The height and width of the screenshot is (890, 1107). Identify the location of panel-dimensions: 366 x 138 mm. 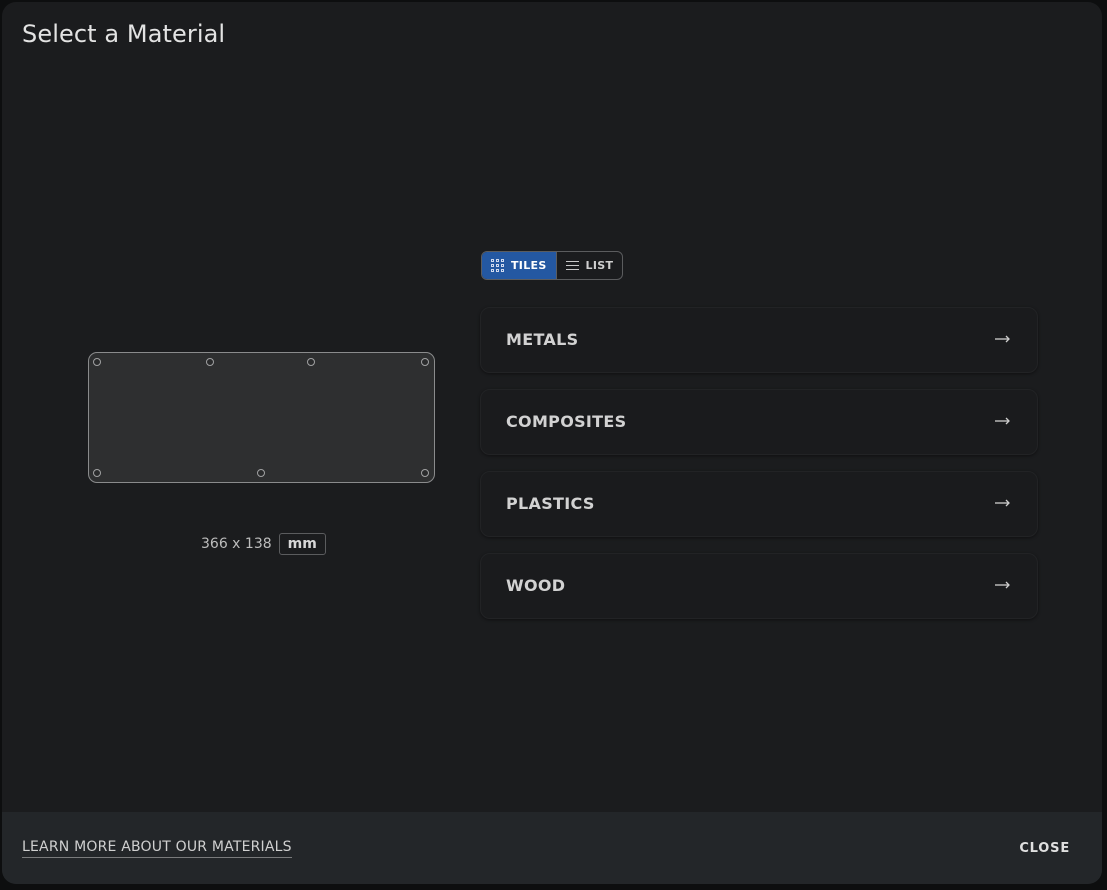
(263, 544).